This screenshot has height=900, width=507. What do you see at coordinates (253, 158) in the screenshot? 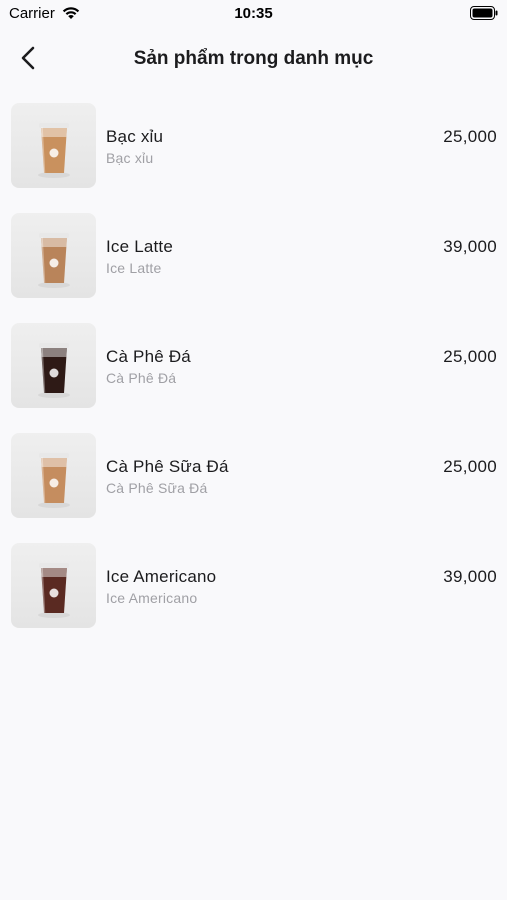
I see `product-row: Bạc xỉu Bạc xỉu 25,000` at bounding box center [253, 158].